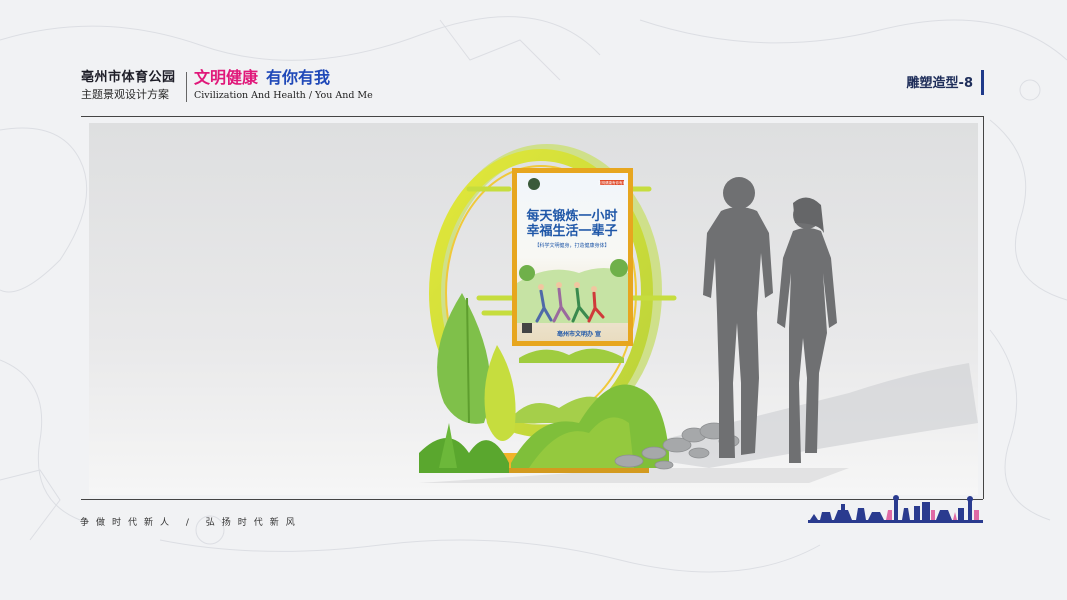  What do you see at coordinates (532, 116) in the screenshot?
I see `frame-line-top` at bounding box center [532, 116].